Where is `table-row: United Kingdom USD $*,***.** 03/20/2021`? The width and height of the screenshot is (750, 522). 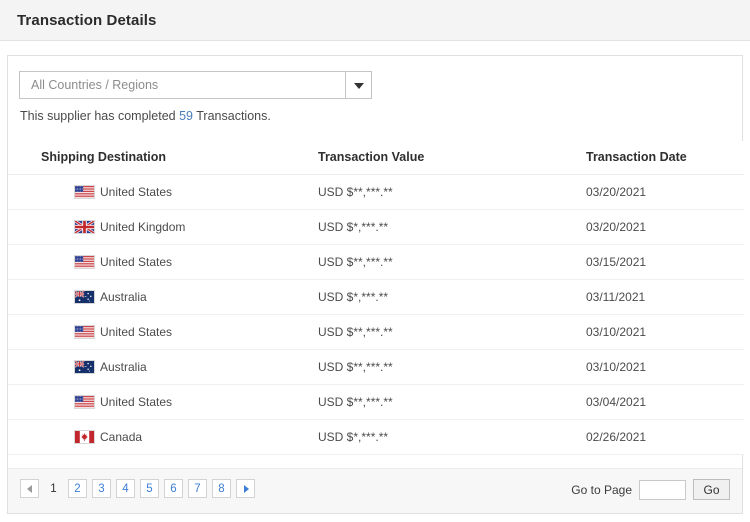 table-row: United Kingdom USD $*,***.** 03/20/2021 is located at coordinates (376, 227).